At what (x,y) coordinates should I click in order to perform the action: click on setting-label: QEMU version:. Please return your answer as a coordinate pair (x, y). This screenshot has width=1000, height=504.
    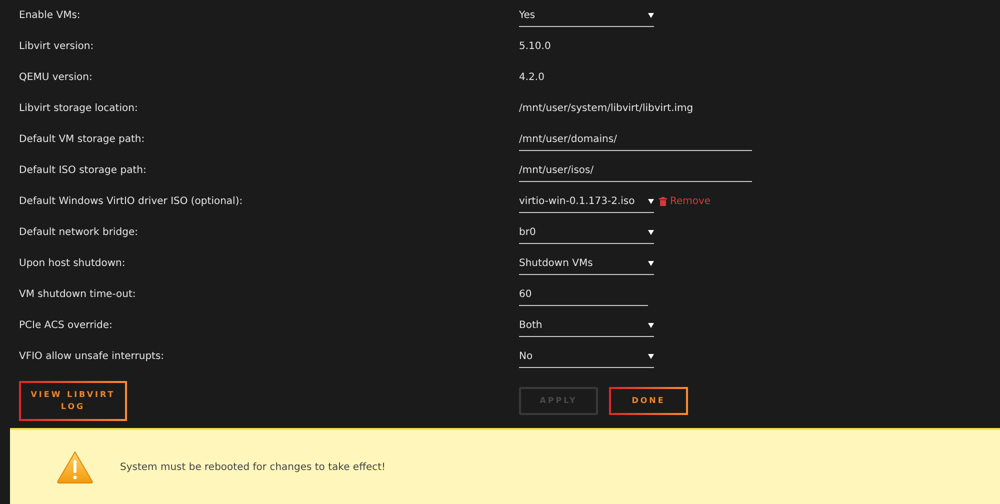
    Looking at the image, I should click on (56, 78).